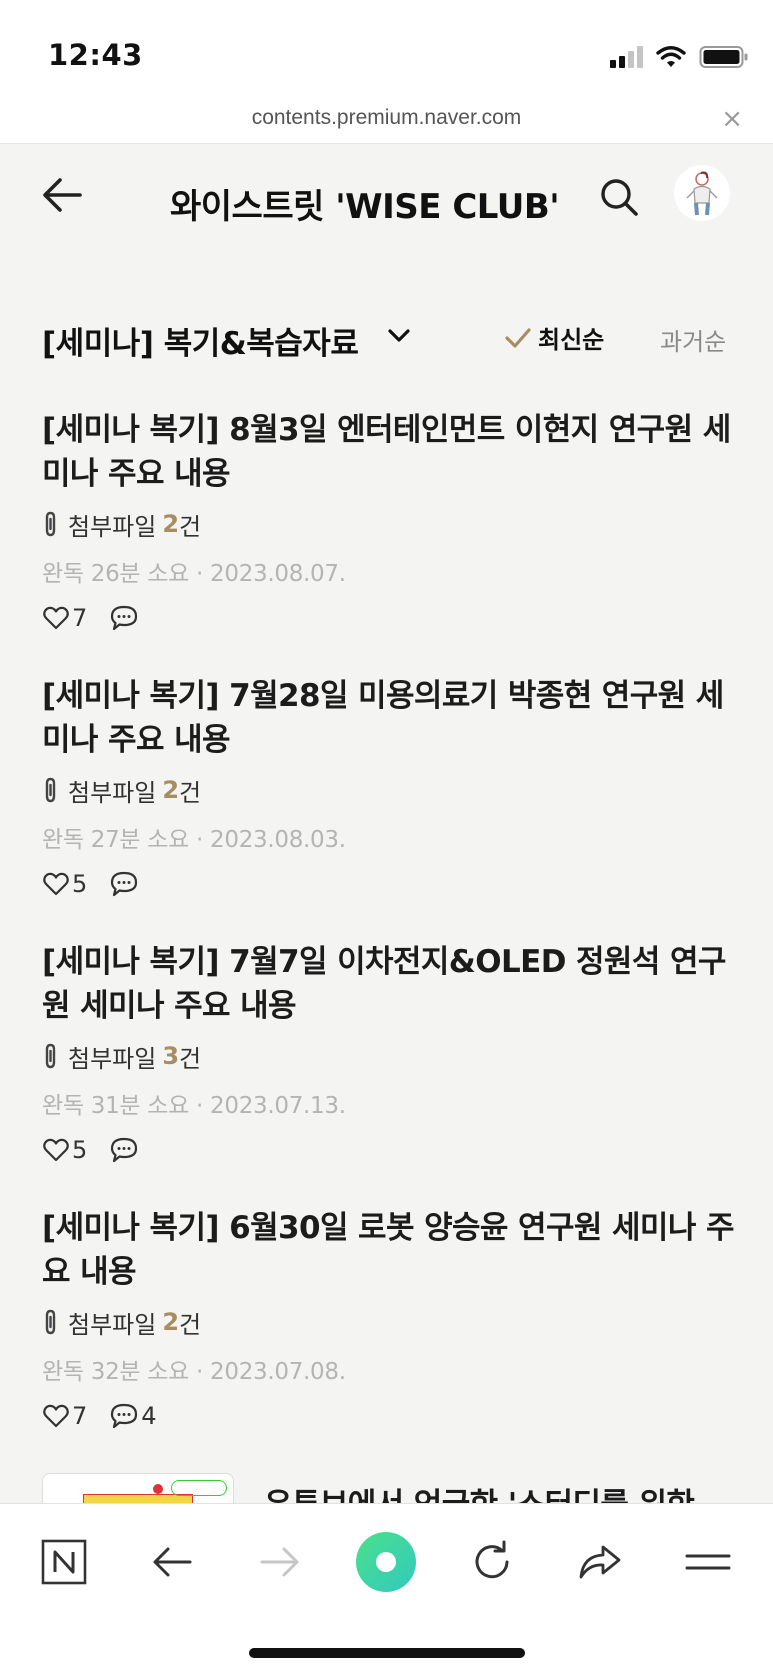  What do you see at coordinates (518, 337) in the screenshot?
I see `check-icon` at bounding box center [518, 337].